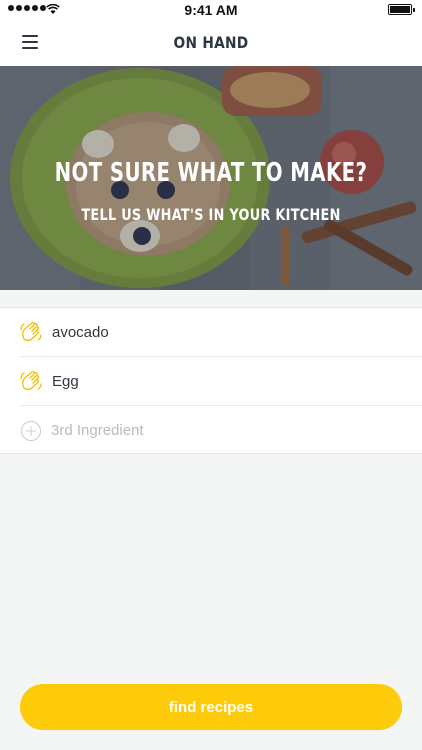 The width and height of the screenshot is (422, 750). I want to click on status-time: 9:41 AM, so click(211, 10).